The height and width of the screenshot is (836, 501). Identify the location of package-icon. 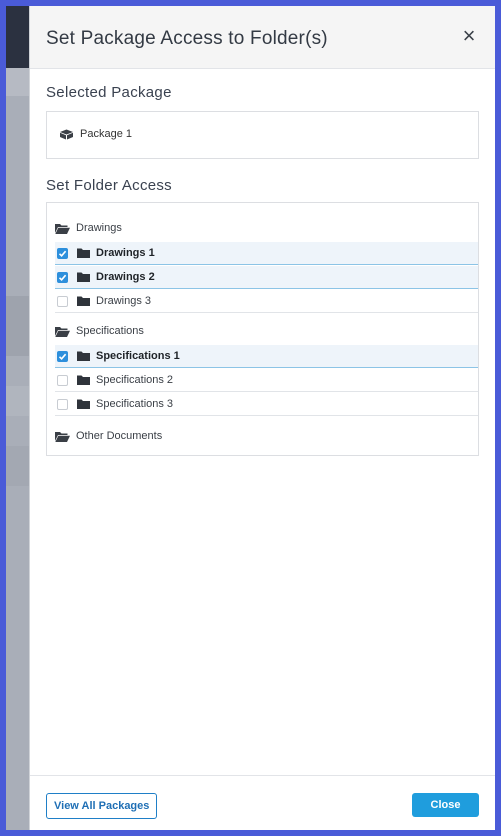
(66, 134).